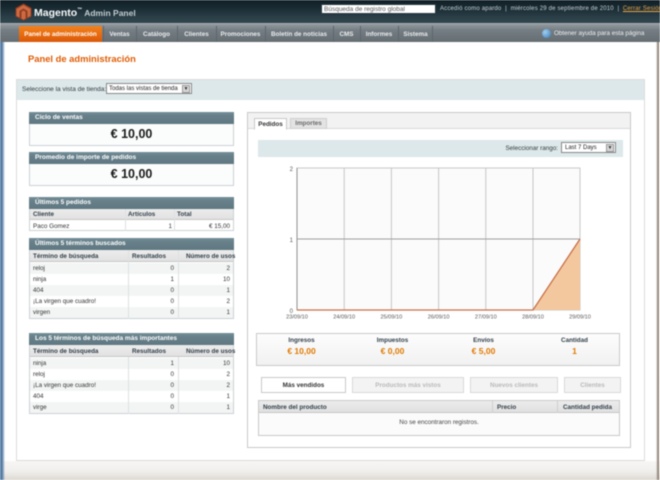  What do you see at coordinates (297, 318) in the screenshot?
I see `svg-text: 23/09/10` at bounding box center [297, 318].